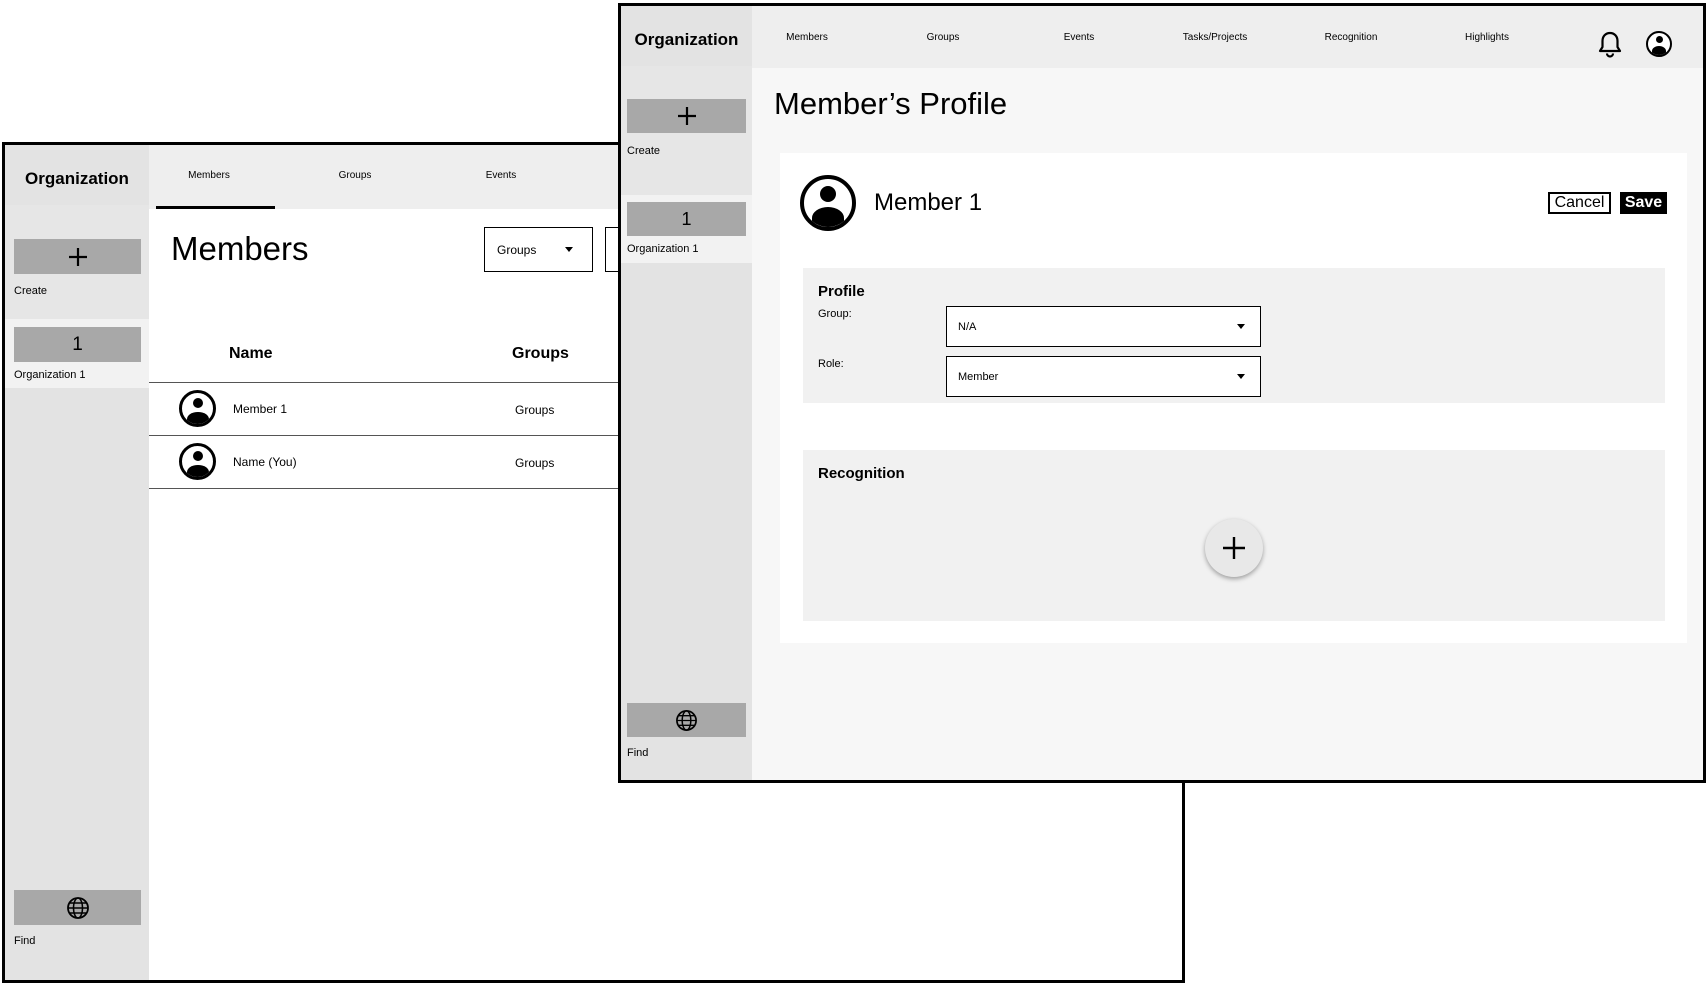 Image resolution: width=1706 pixels, height=984 pixels. I want to click on dropdown-value: Groups, so click(517, 249).